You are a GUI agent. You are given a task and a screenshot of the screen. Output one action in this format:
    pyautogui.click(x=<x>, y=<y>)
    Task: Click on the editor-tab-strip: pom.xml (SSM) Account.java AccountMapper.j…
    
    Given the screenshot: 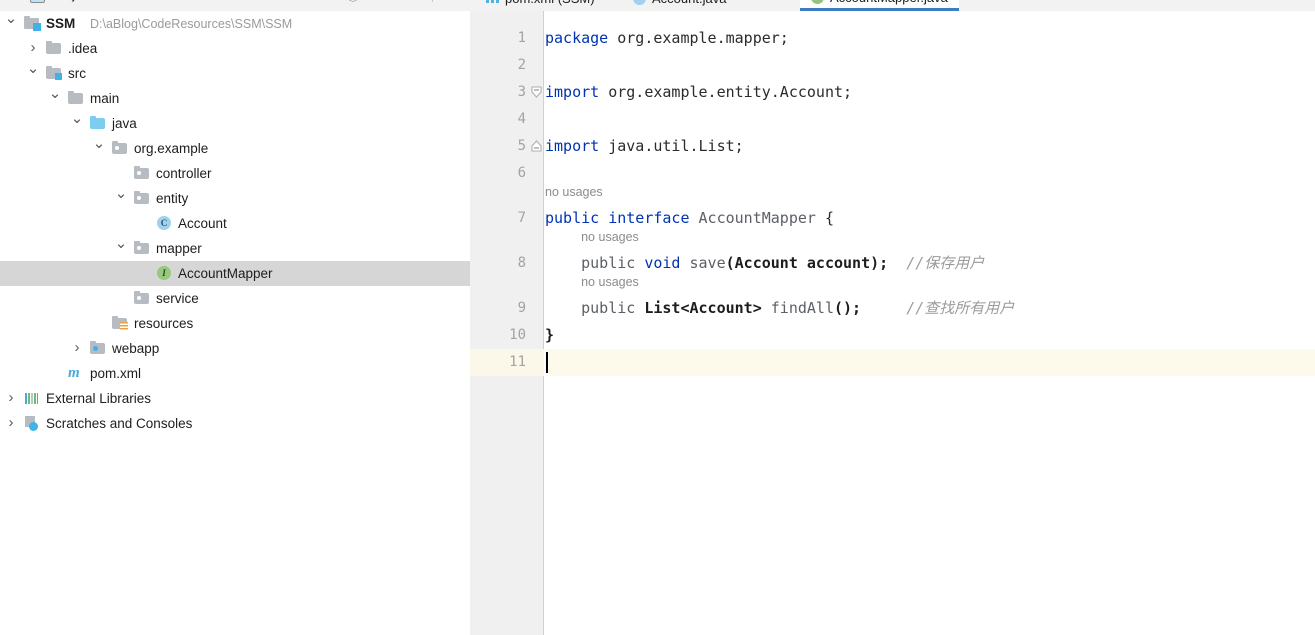 What is the action you would take?
    pyautogui.click(x=892, y=5)
    